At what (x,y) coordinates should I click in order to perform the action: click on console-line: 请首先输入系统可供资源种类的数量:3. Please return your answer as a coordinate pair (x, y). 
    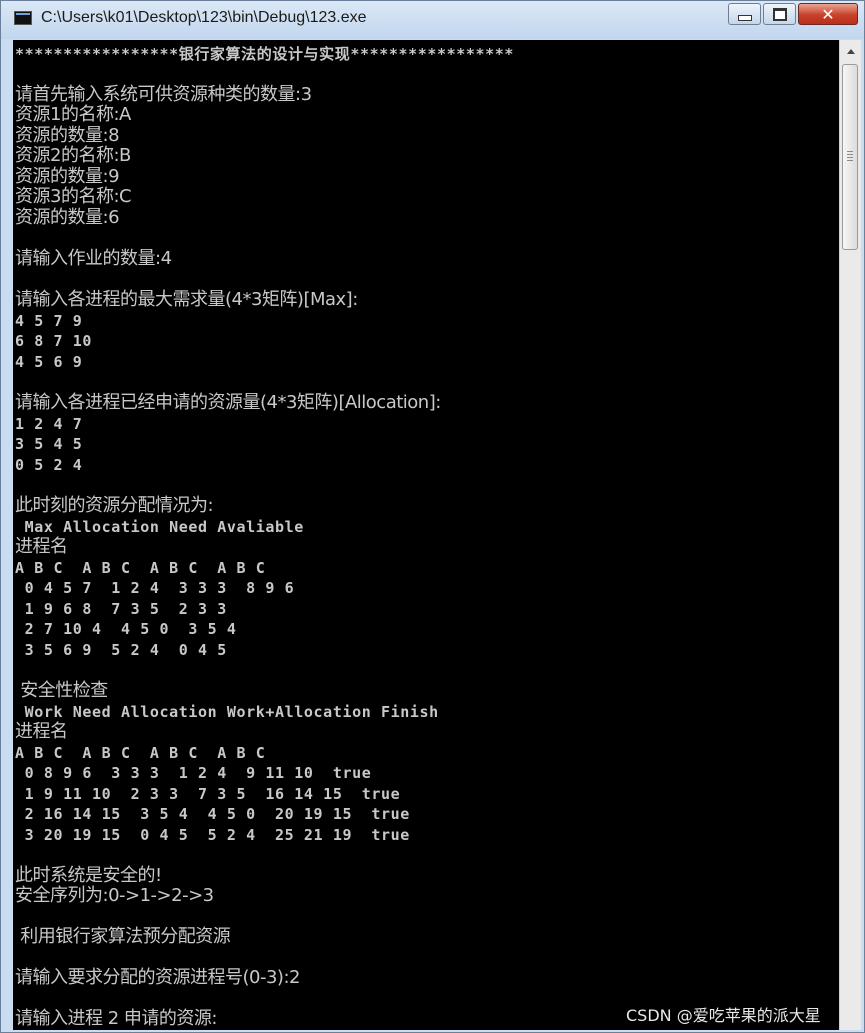
    Looking at the image, I should click on (163, 94).